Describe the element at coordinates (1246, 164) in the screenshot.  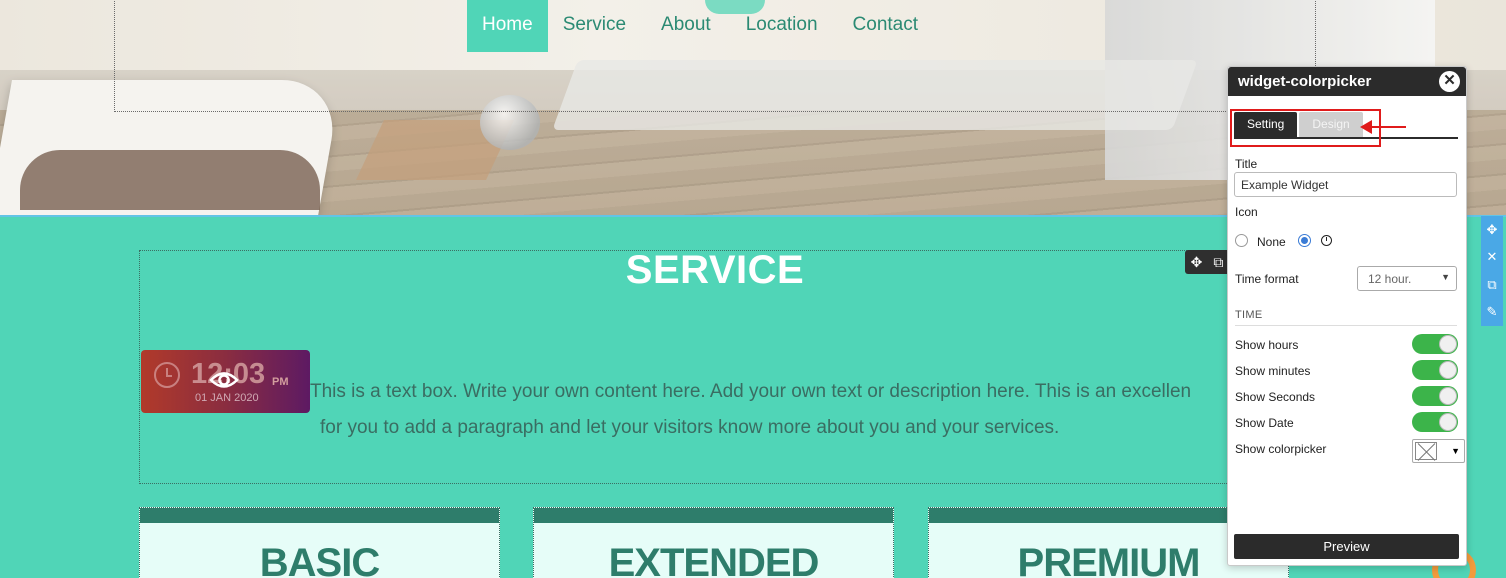
I see `title-label: Title` at that location.